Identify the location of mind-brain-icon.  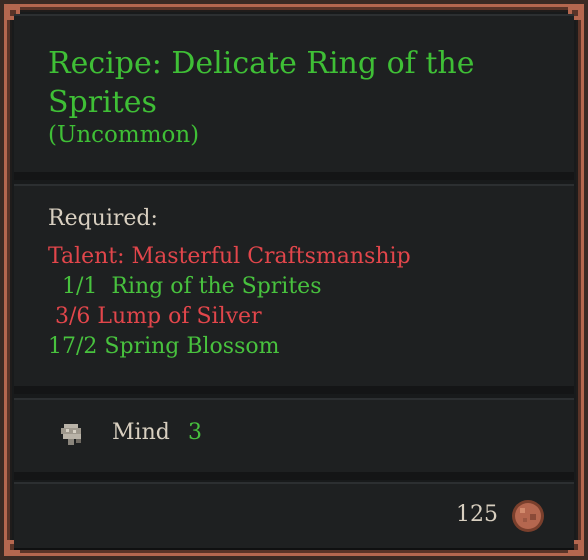
(73, 434).